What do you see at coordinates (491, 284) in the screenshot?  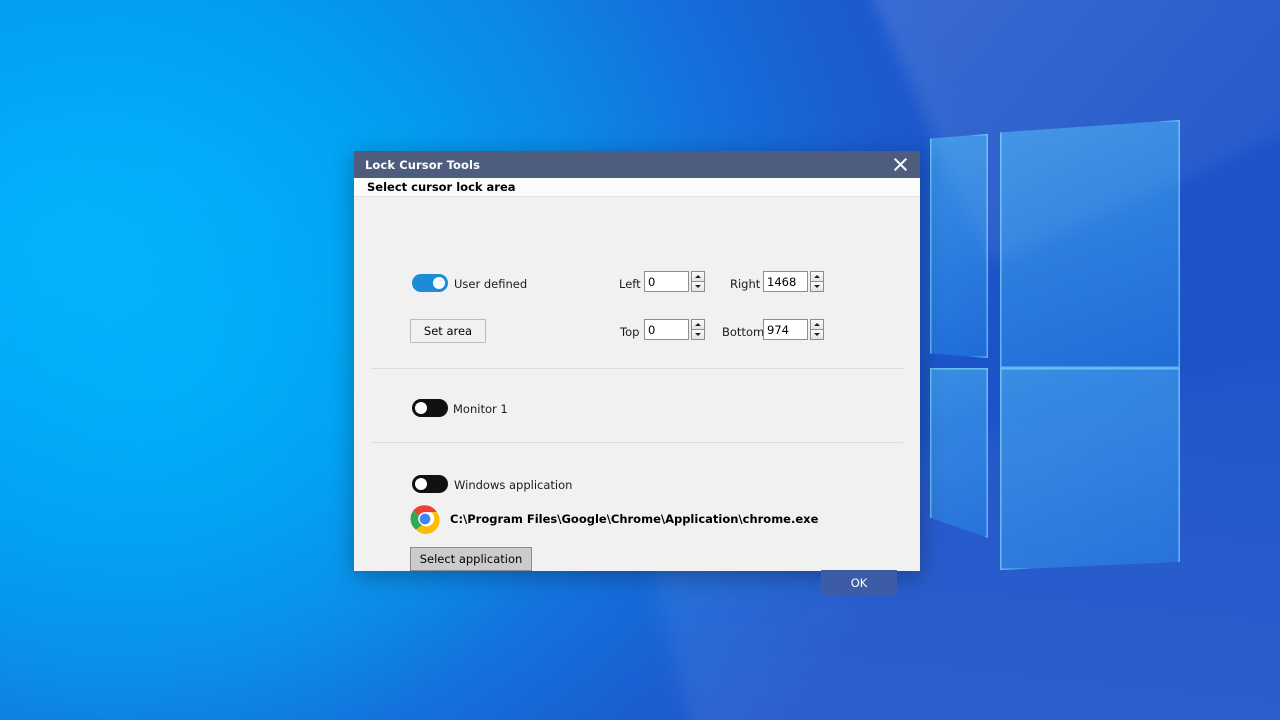 I see `user-defined-label: User defined` at bounding box center [491, 284].